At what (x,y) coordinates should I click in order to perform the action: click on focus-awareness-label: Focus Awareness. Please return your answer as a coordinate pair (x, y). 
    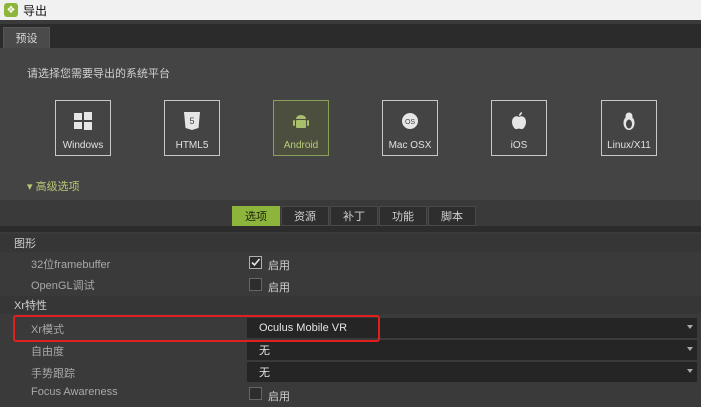
    Looking at the image, I should click on (74, 392).